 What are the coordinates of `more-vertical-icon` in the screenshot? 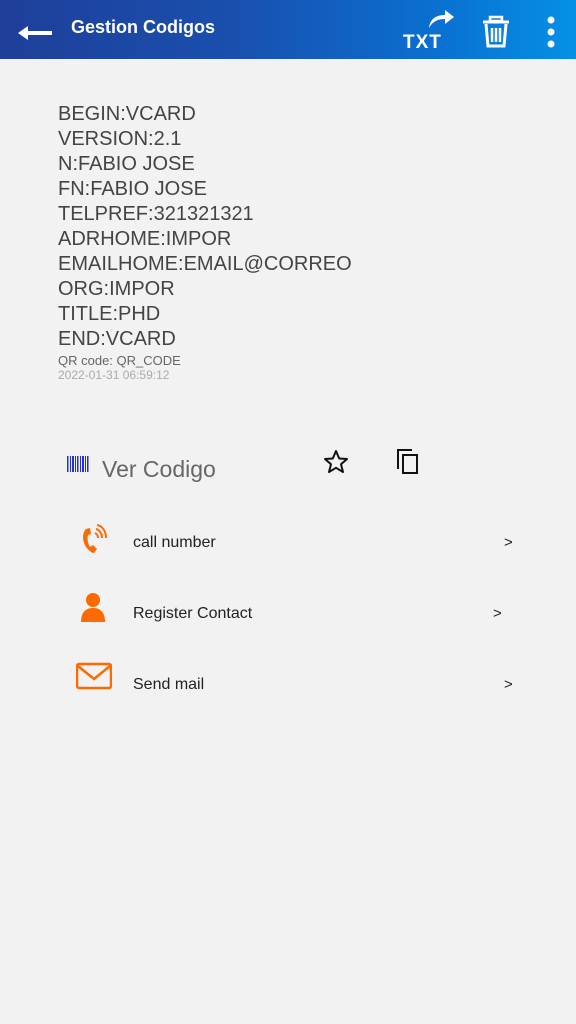 It's located at (551, 32).